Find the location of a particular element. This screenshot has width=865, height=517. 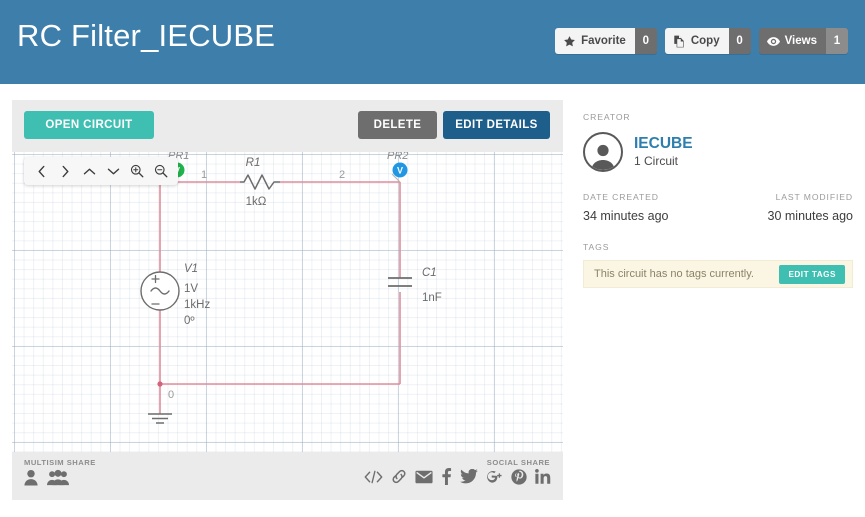

copy-button: Copy 0 is located at coordinates (707, 41).